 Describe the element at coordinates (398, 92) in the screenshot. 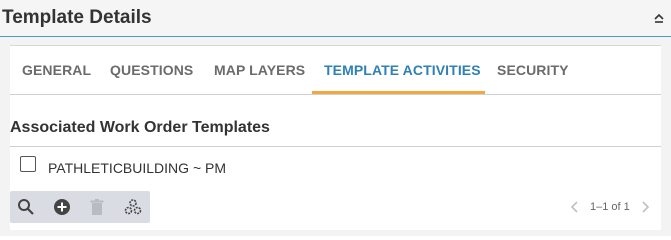

I see `active-tab-indicator` at that location.